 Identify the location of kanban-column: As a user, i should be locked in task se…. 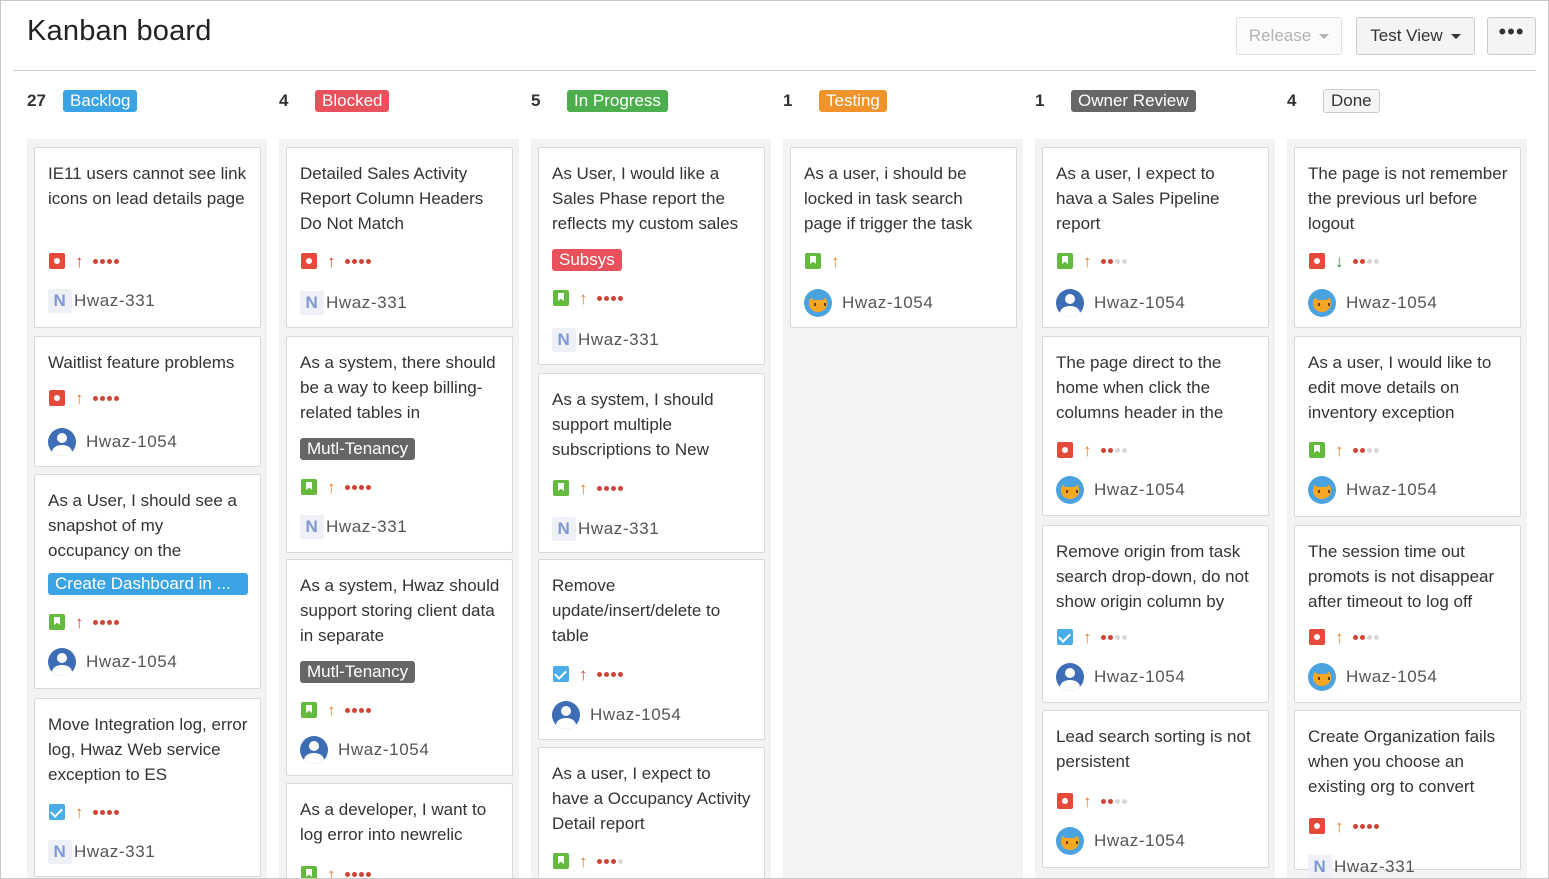
(903, 508).